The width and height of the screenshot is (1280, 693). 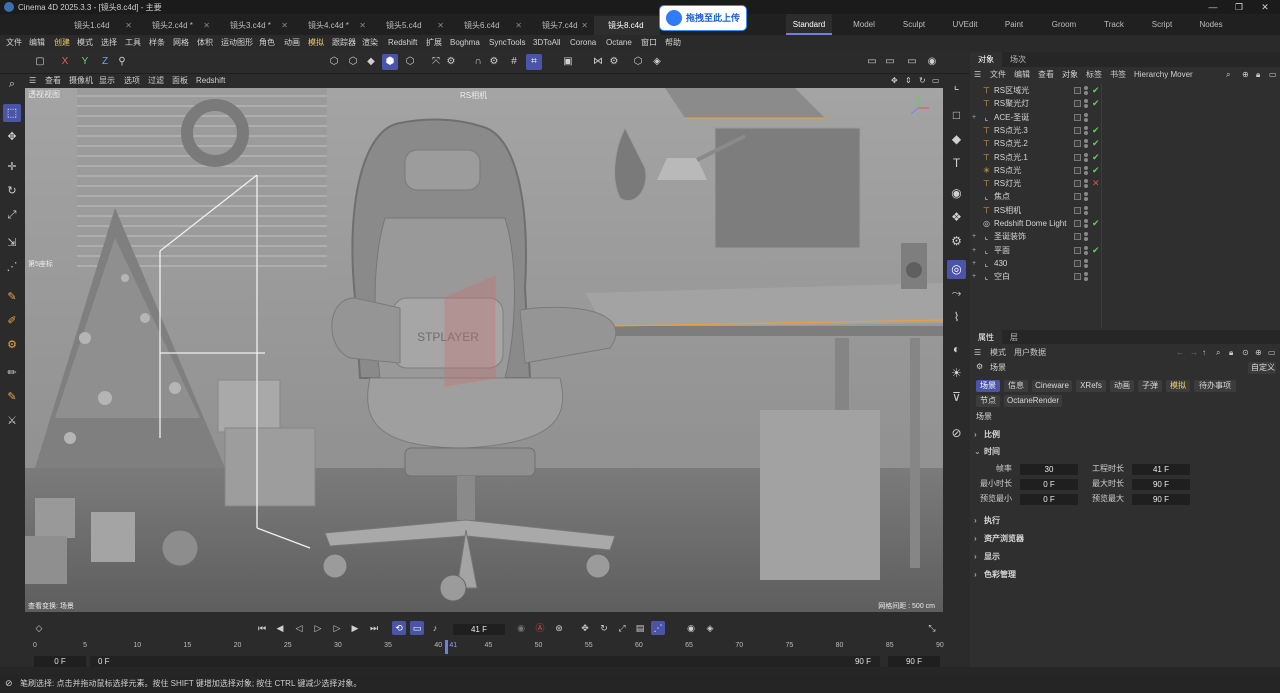 What do you see at coordinates (465, 42) in the screenshot?
I see `menu-boghma: Boghma` at bounding box center [465, 42].